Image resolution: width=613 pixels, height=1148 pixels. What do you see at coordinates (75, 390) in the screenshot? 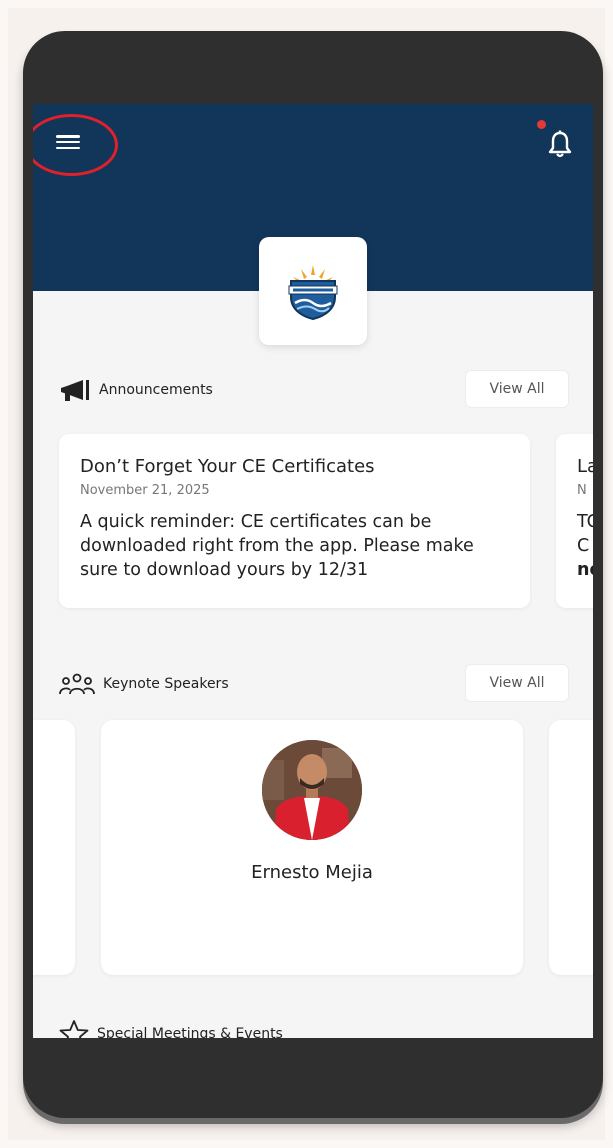
I see `megaphone-icon` at bounding box center [75, 390].